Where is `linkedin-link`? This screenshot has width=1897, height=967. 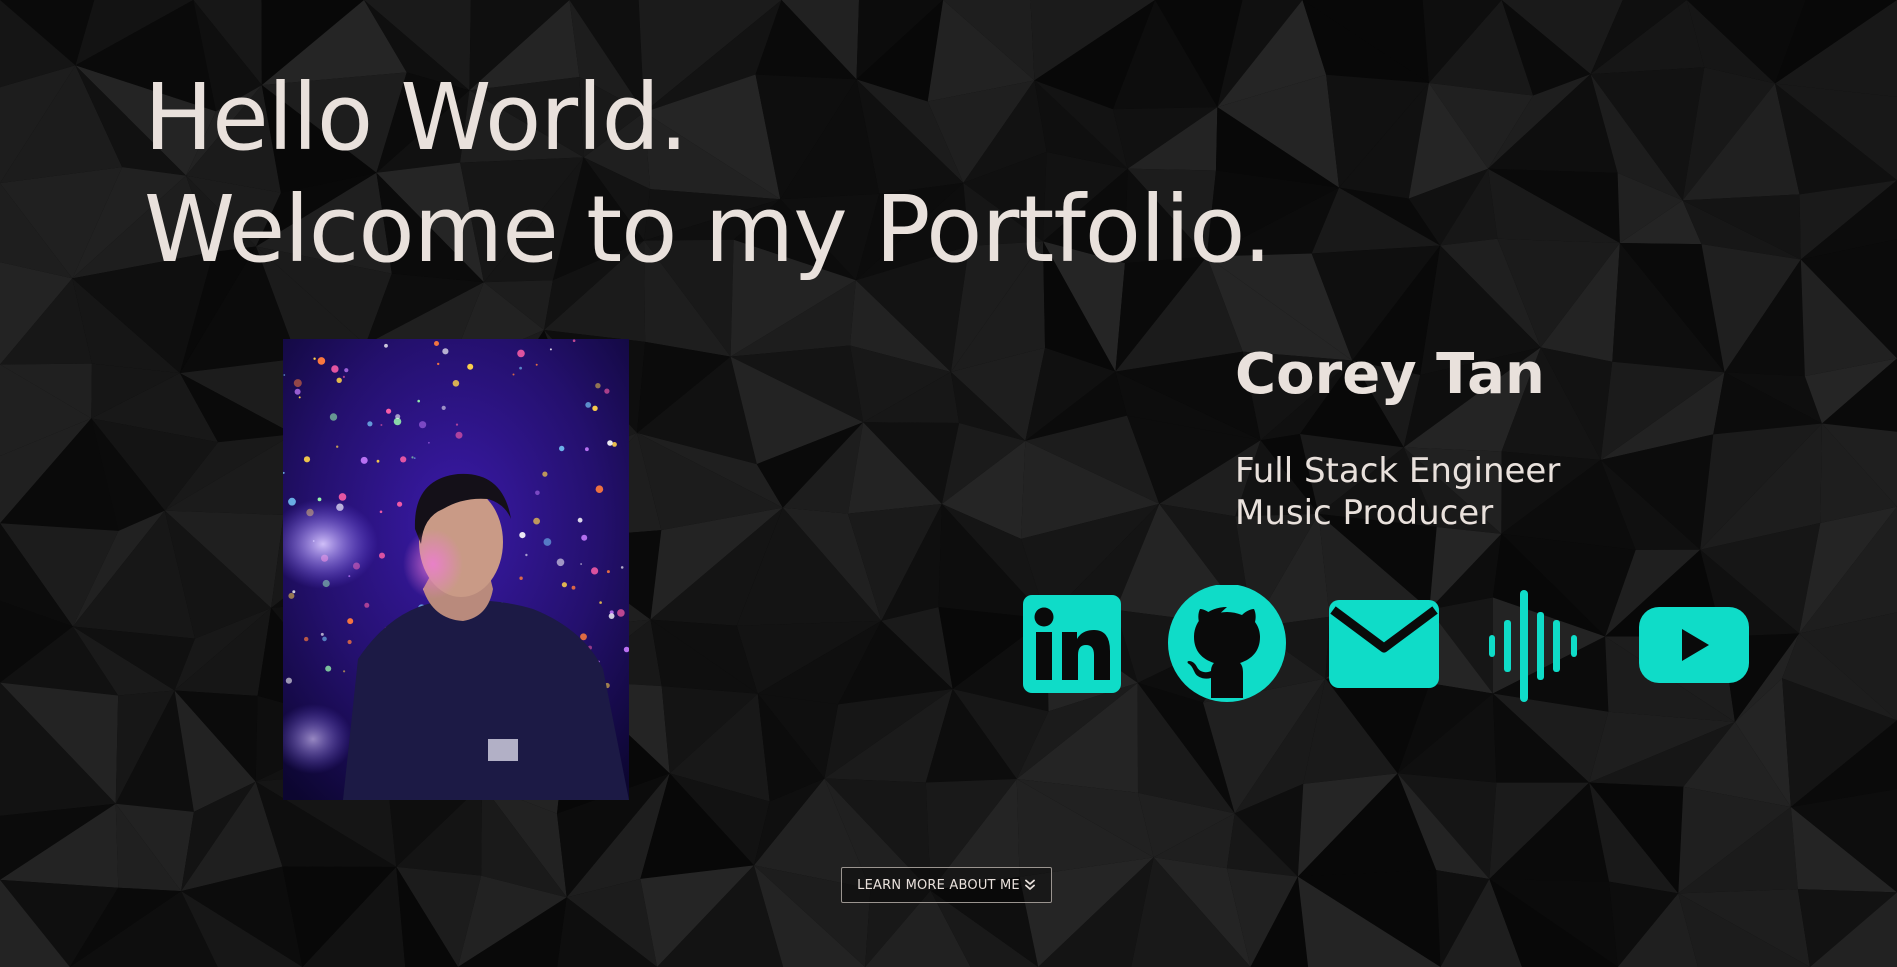 linkedin-link is located at coordinates (1072, 644).